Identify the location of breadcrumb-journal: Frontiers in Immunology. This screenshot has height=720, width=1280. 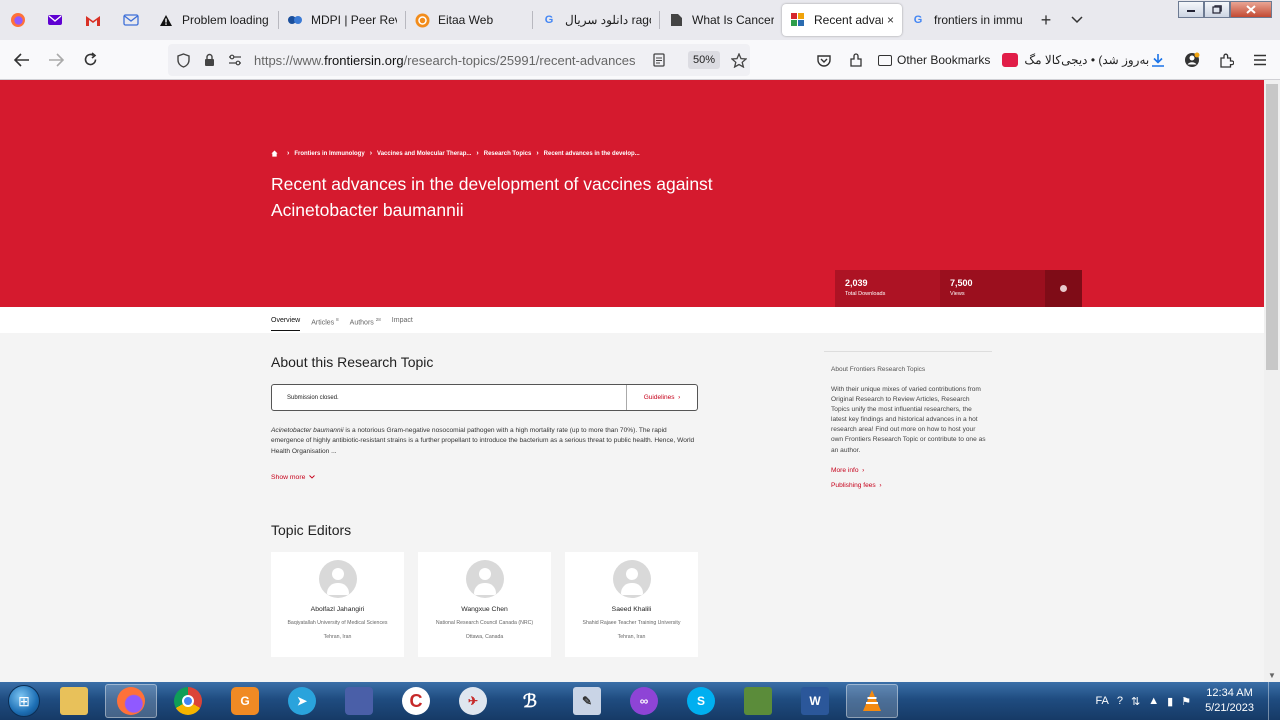
(329, 154).